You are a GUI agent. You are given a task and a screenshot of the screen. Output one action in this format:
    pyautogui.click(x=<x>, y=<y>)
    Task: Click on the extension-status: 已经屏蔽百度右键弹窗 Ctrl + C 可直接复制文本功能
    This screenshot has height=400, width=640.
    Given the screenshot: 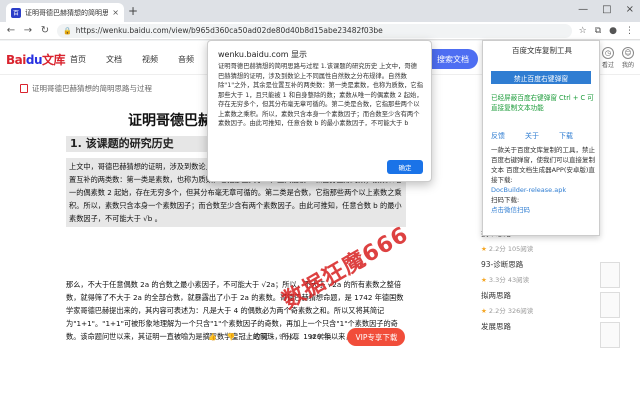 What is the action you would take?
    pyautogui.click(x=542, y=103)
    